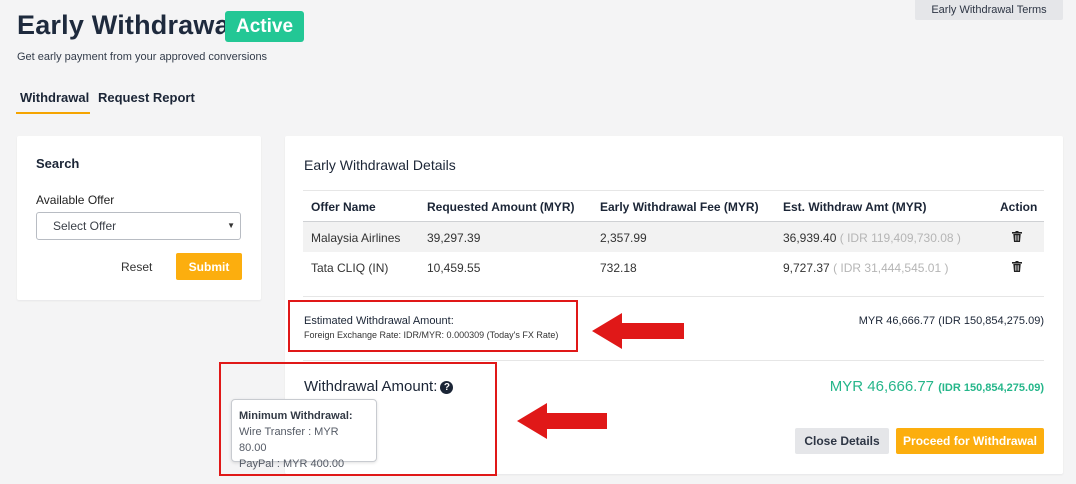 The width and height of the screenshot is (1076, 484). What do you see at coordinates (264, 26) in the screenshot?
I see `status-badge: Active` at bounding box center [264, 26].